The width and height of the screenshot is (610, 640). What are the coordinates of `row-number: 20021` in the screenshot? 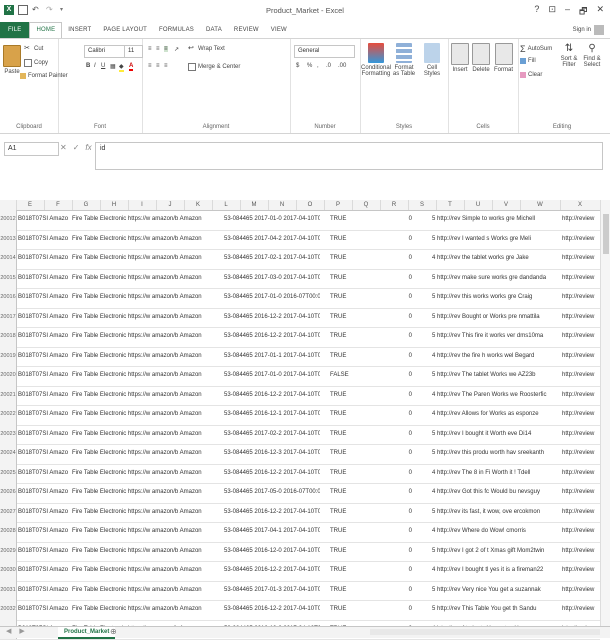 It's located at (8, 396).